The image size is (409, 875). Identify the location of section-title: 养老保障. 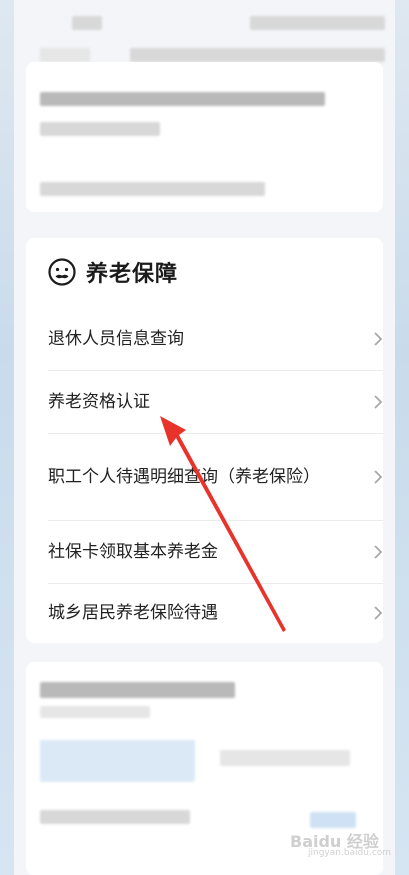
(132, 274).